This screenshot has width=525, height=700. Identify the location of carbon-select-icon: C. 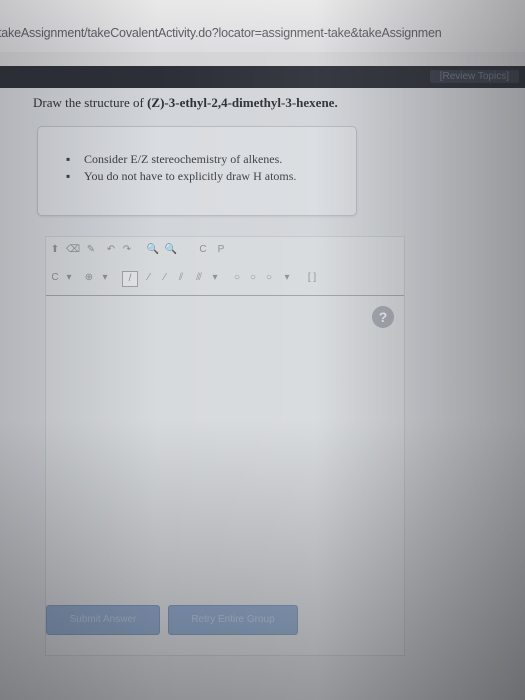
(55, 278).